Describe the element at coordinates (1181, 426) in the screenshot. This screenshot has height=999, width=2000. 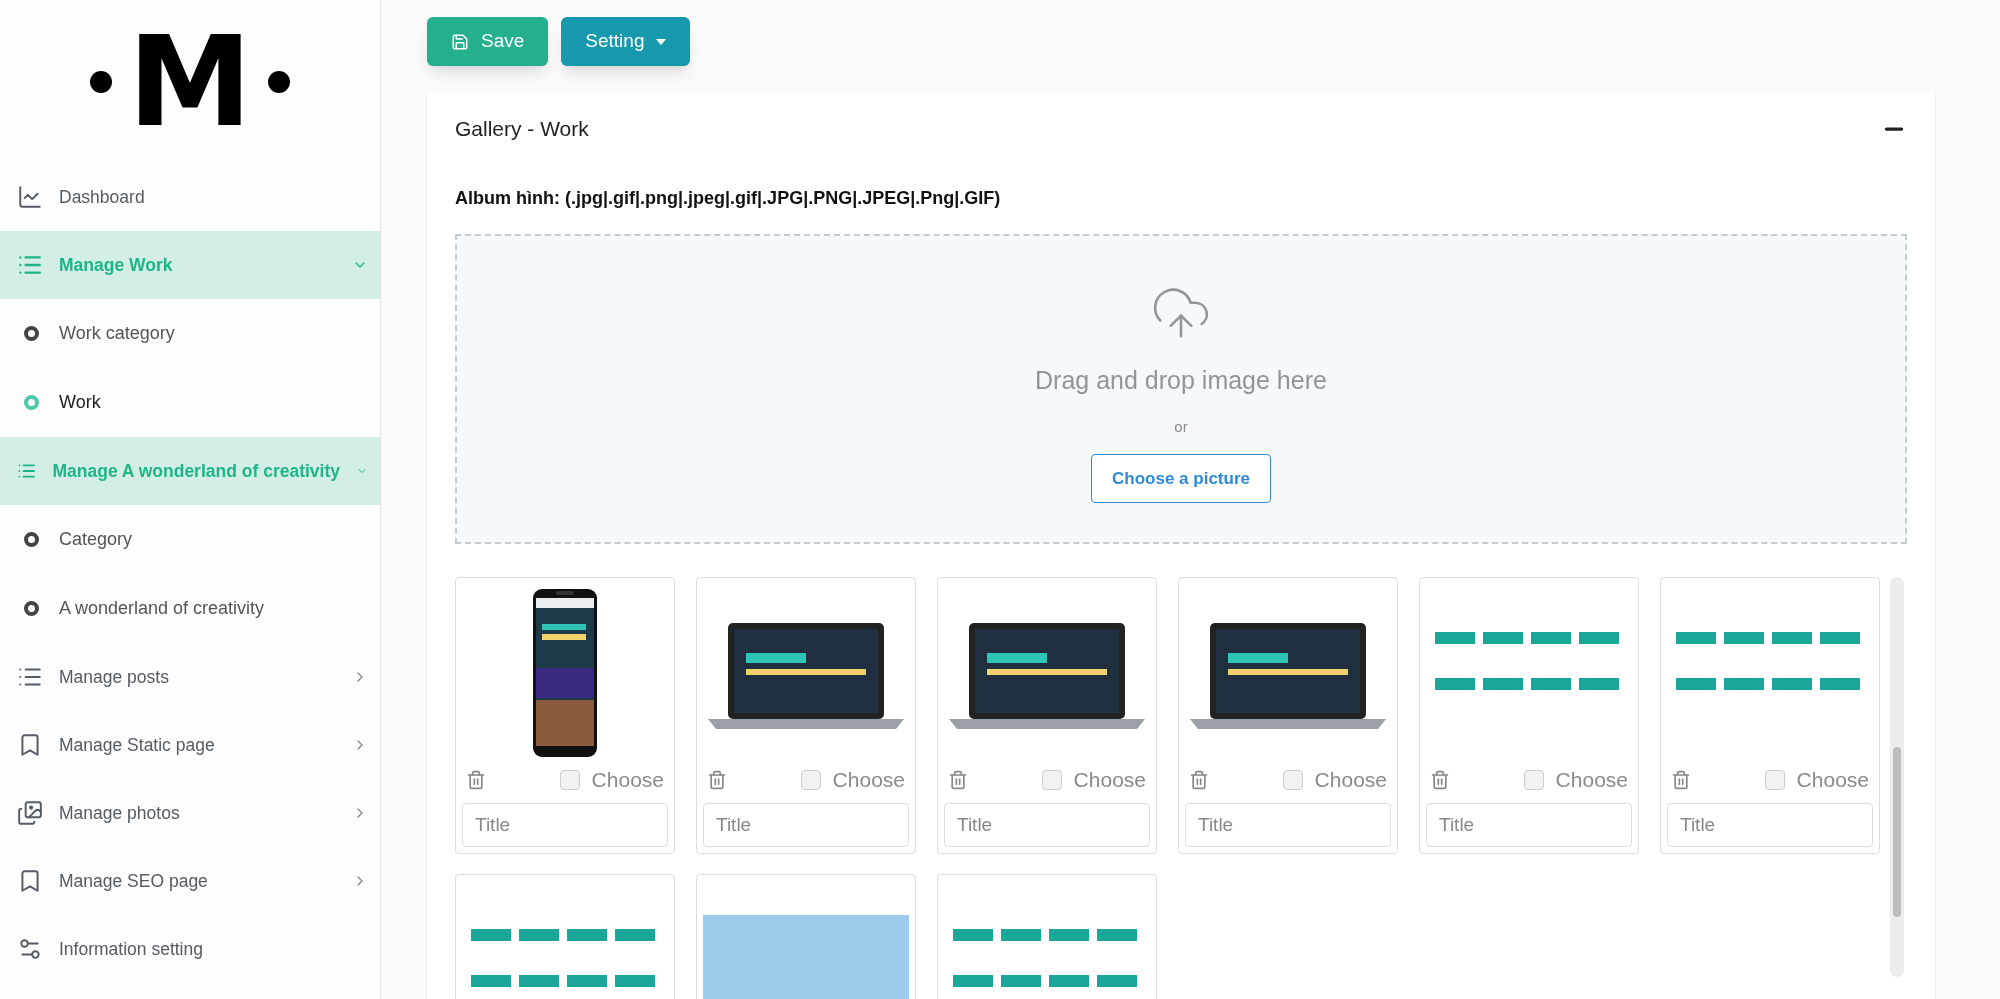
I see `or-text: or` at that location.